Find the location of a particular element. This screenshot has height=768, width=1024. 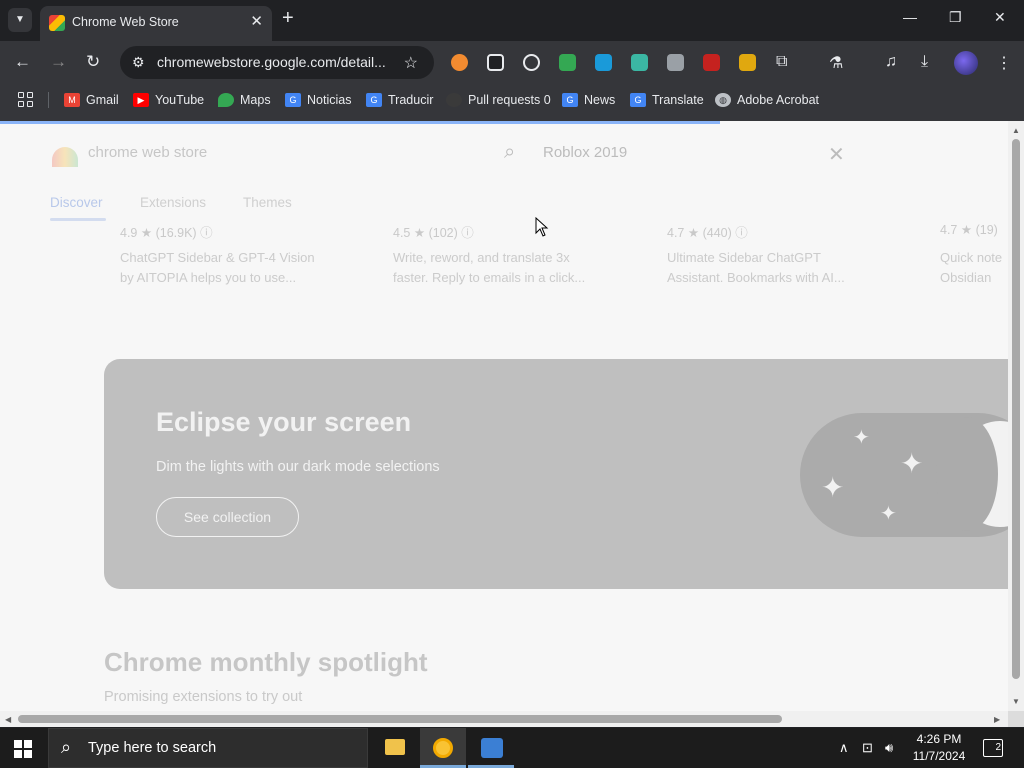

reload-icon: ↻ is located at coordinates (93, 62).